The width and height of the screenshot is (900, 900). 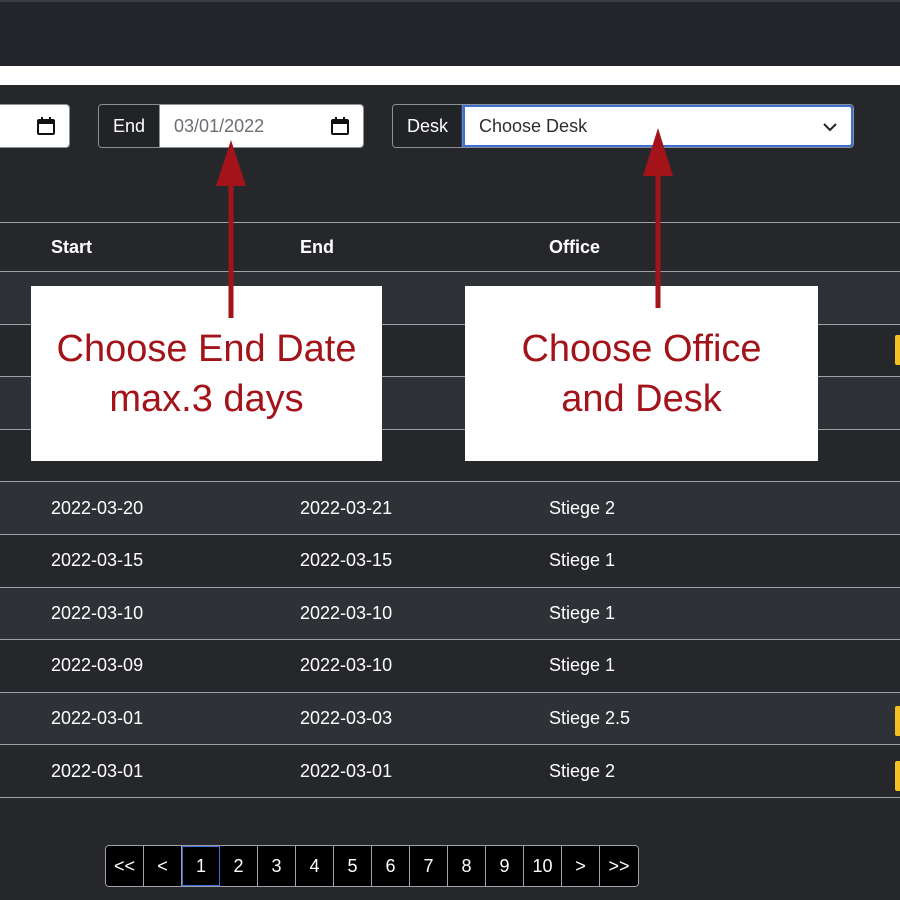 What do you see at coordinates (125, 866) in the screenshot?
I see `first-page-button: <<` at bounding box center [125, 866].